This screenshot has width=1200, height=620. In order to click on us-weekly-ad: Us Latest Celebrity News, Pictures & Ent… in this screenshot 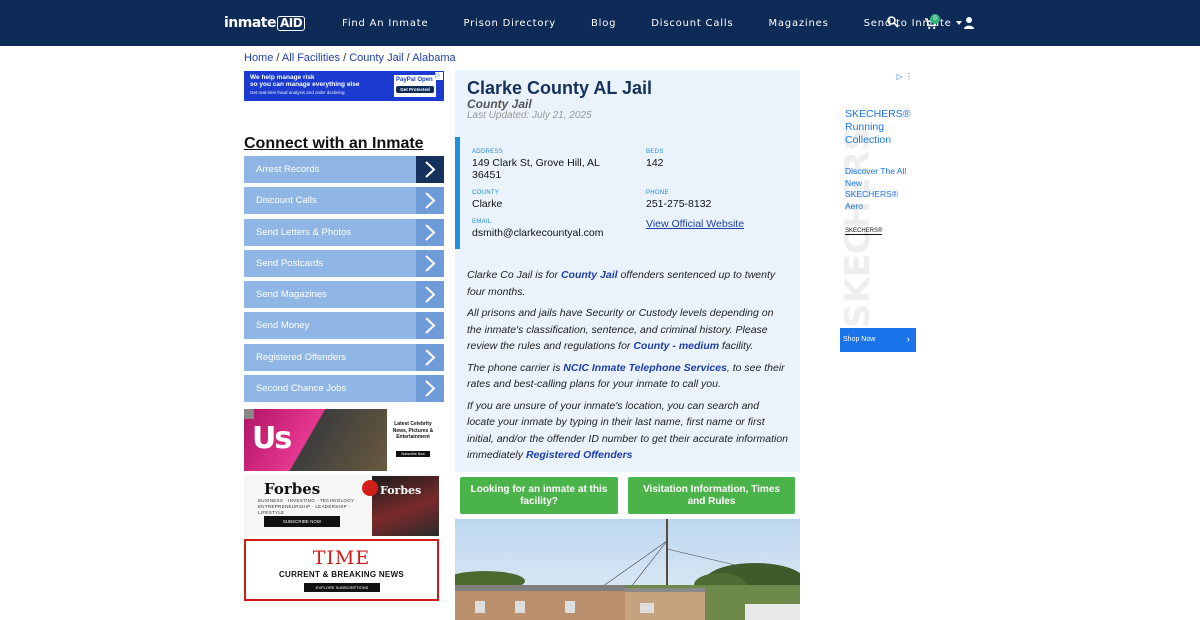, I will do `click(341, 440)`.